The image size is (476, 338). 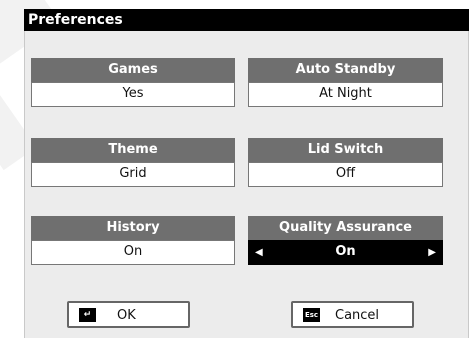 I want to click on esc-key-icon: Esc, so click(x=311, y=315).